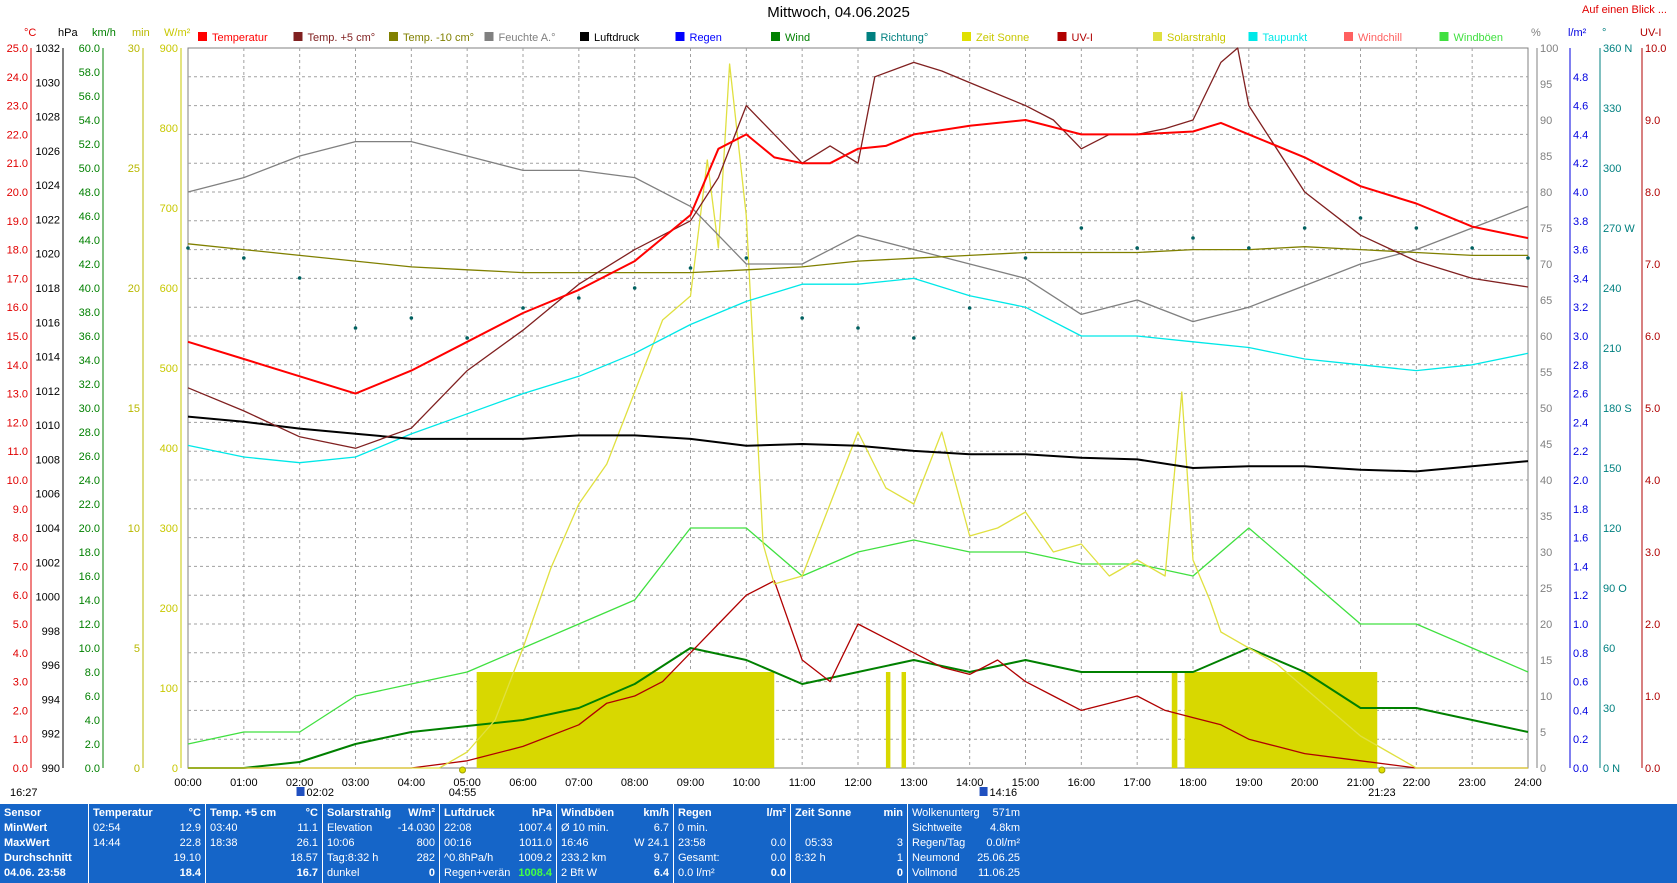 The image size is (1677, 883). Describe the element at coordinates (89, 385) in the screenshot. I see `left-axis-tick-label: 32.0` at that location.